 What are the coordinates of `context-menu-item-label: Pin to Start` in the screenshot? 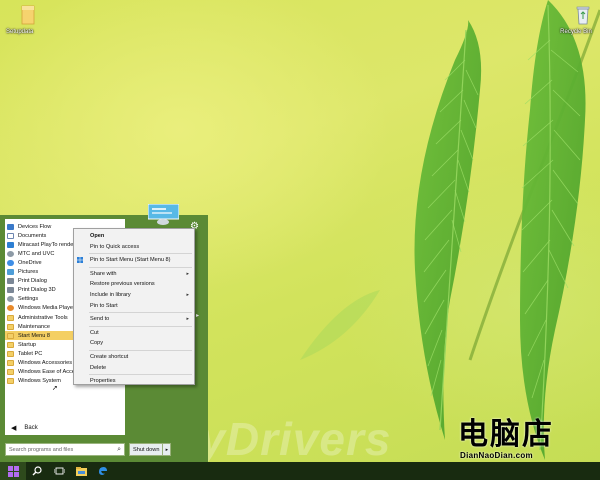 It's located at (104, 305).